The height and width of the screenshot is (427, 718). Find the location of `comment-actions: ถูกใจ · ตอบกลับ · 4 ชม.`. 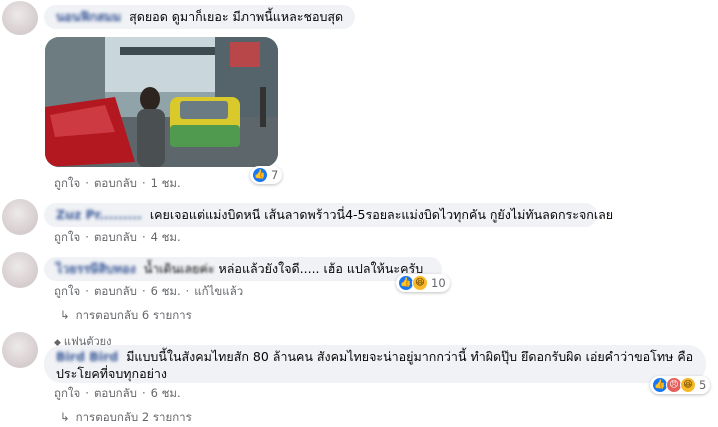

comment-actions: ถูกใจ · ตอบกลับ · 4 ชม. is located at coordinates (117, 238).